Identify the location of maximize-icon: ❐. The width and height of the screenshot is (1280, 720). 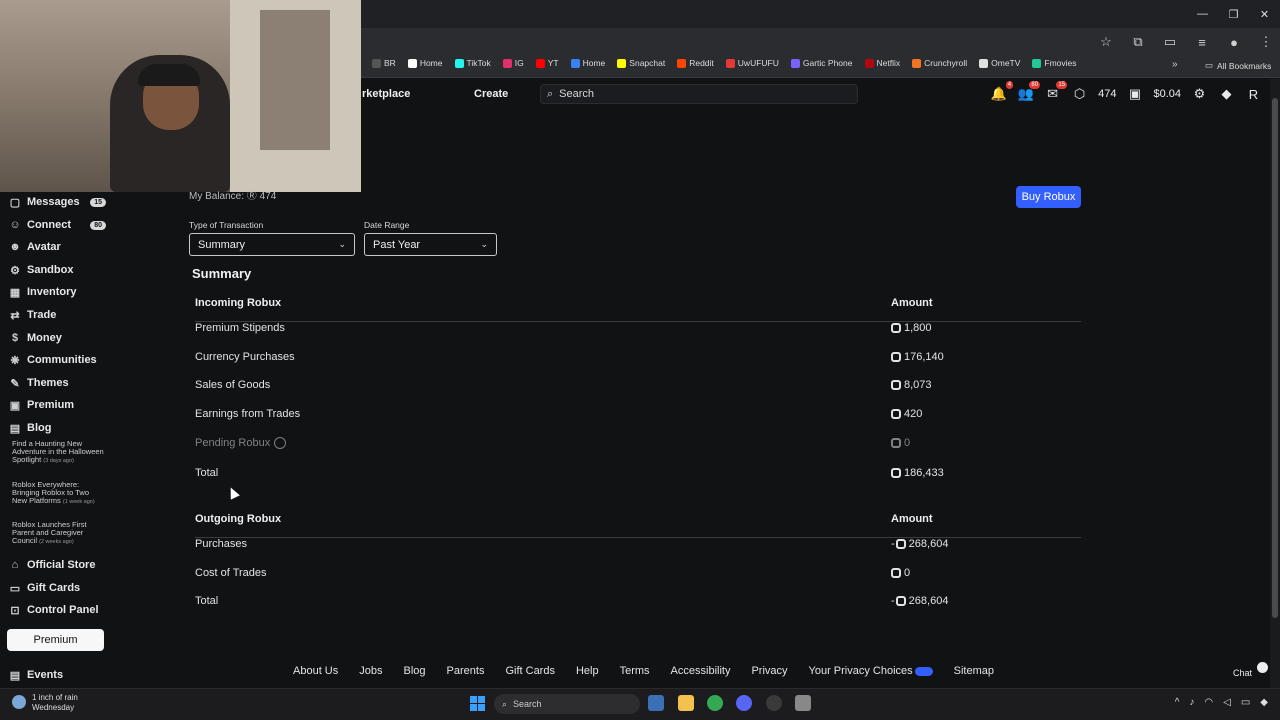
(1233, 14).